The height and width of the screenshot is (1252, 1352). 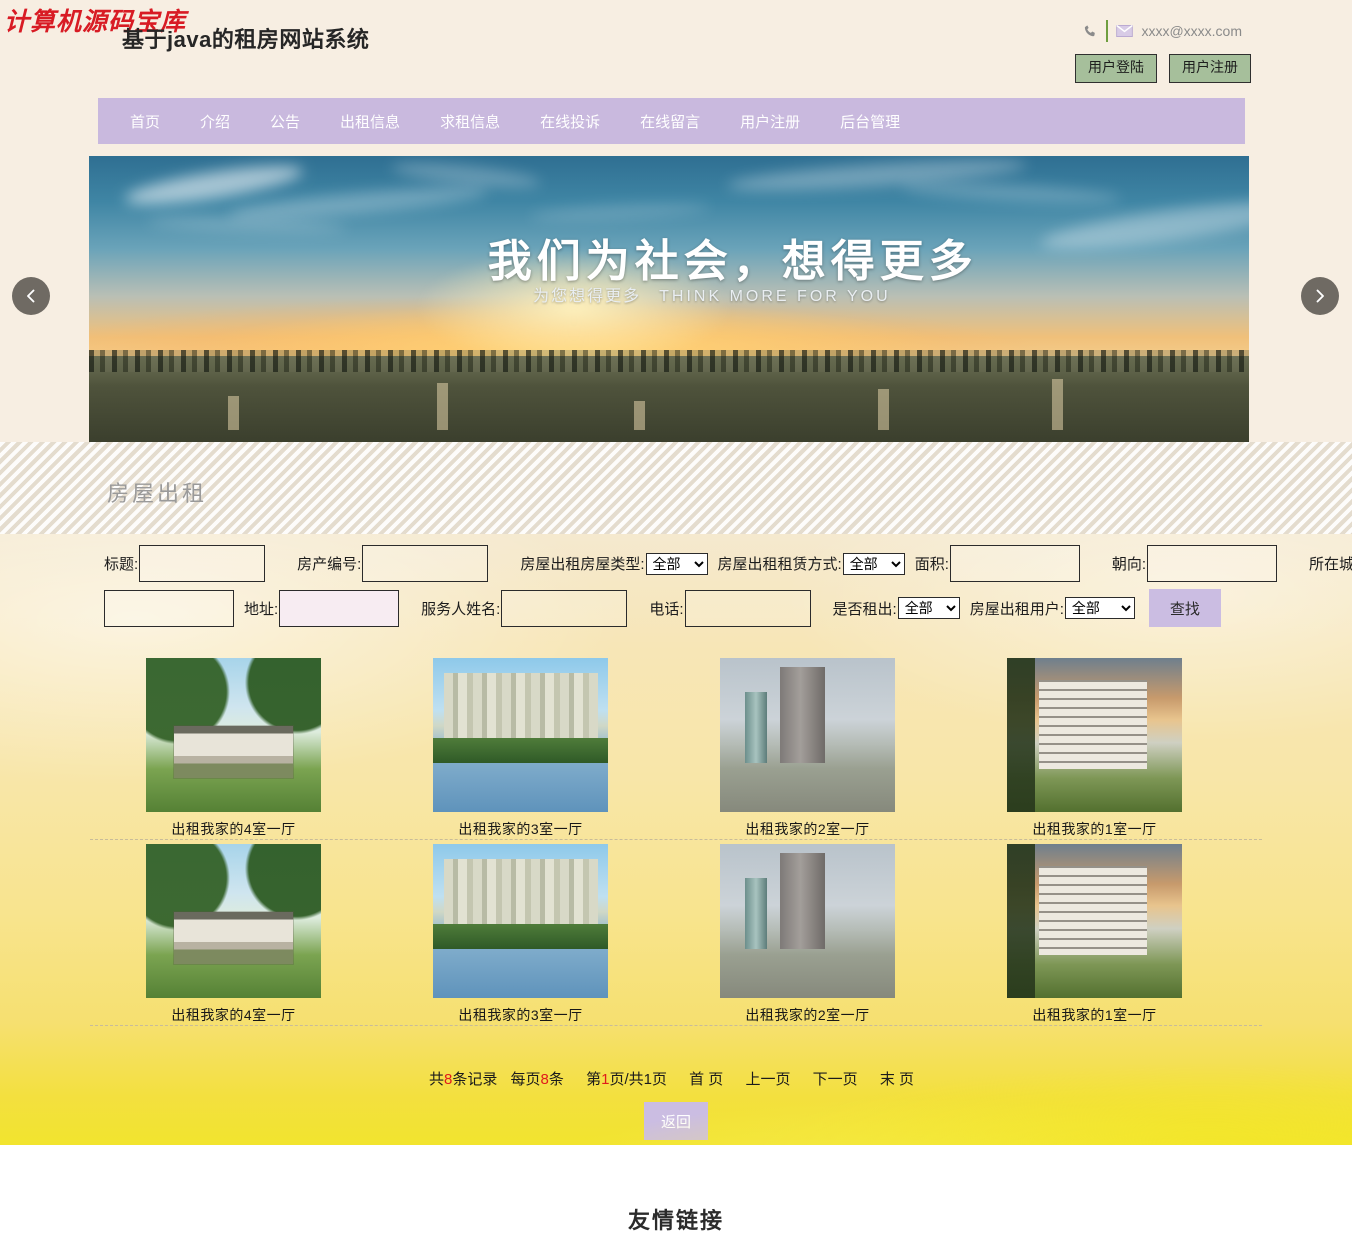 What do you see at coordinates (582, 564) in the screenshot?
I see `label-house-type: 房屋出租房屋类型:` at bounding box center [582, 564].